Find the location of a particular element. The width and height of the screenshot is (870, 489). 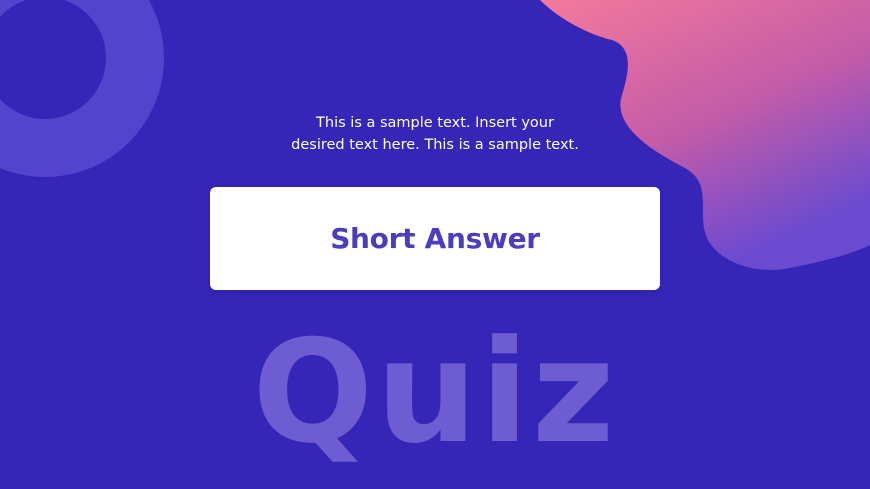

answer-card: Short Answer is located at coordinates (435, 238).